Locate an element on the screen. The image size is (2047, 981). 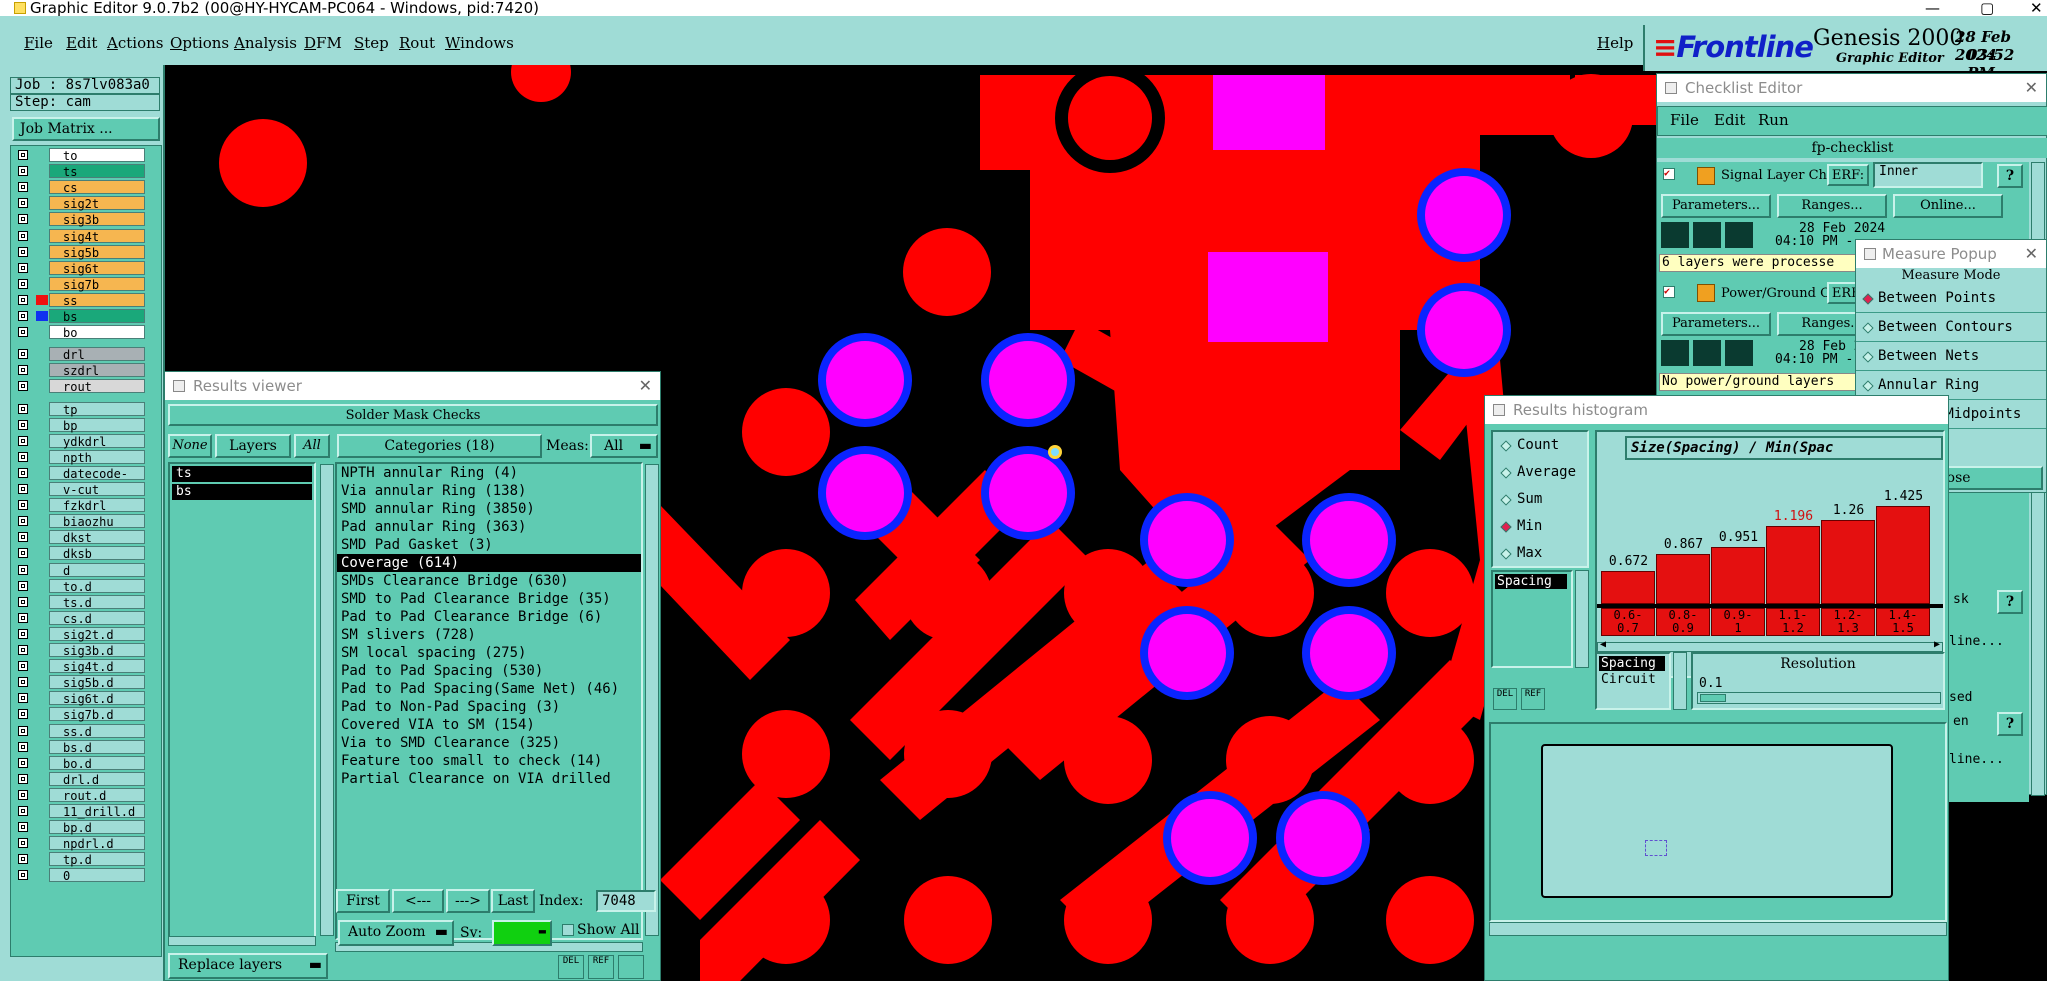
category-item: Via to SMD Clearance (325) is located at coordinates (489, 743).